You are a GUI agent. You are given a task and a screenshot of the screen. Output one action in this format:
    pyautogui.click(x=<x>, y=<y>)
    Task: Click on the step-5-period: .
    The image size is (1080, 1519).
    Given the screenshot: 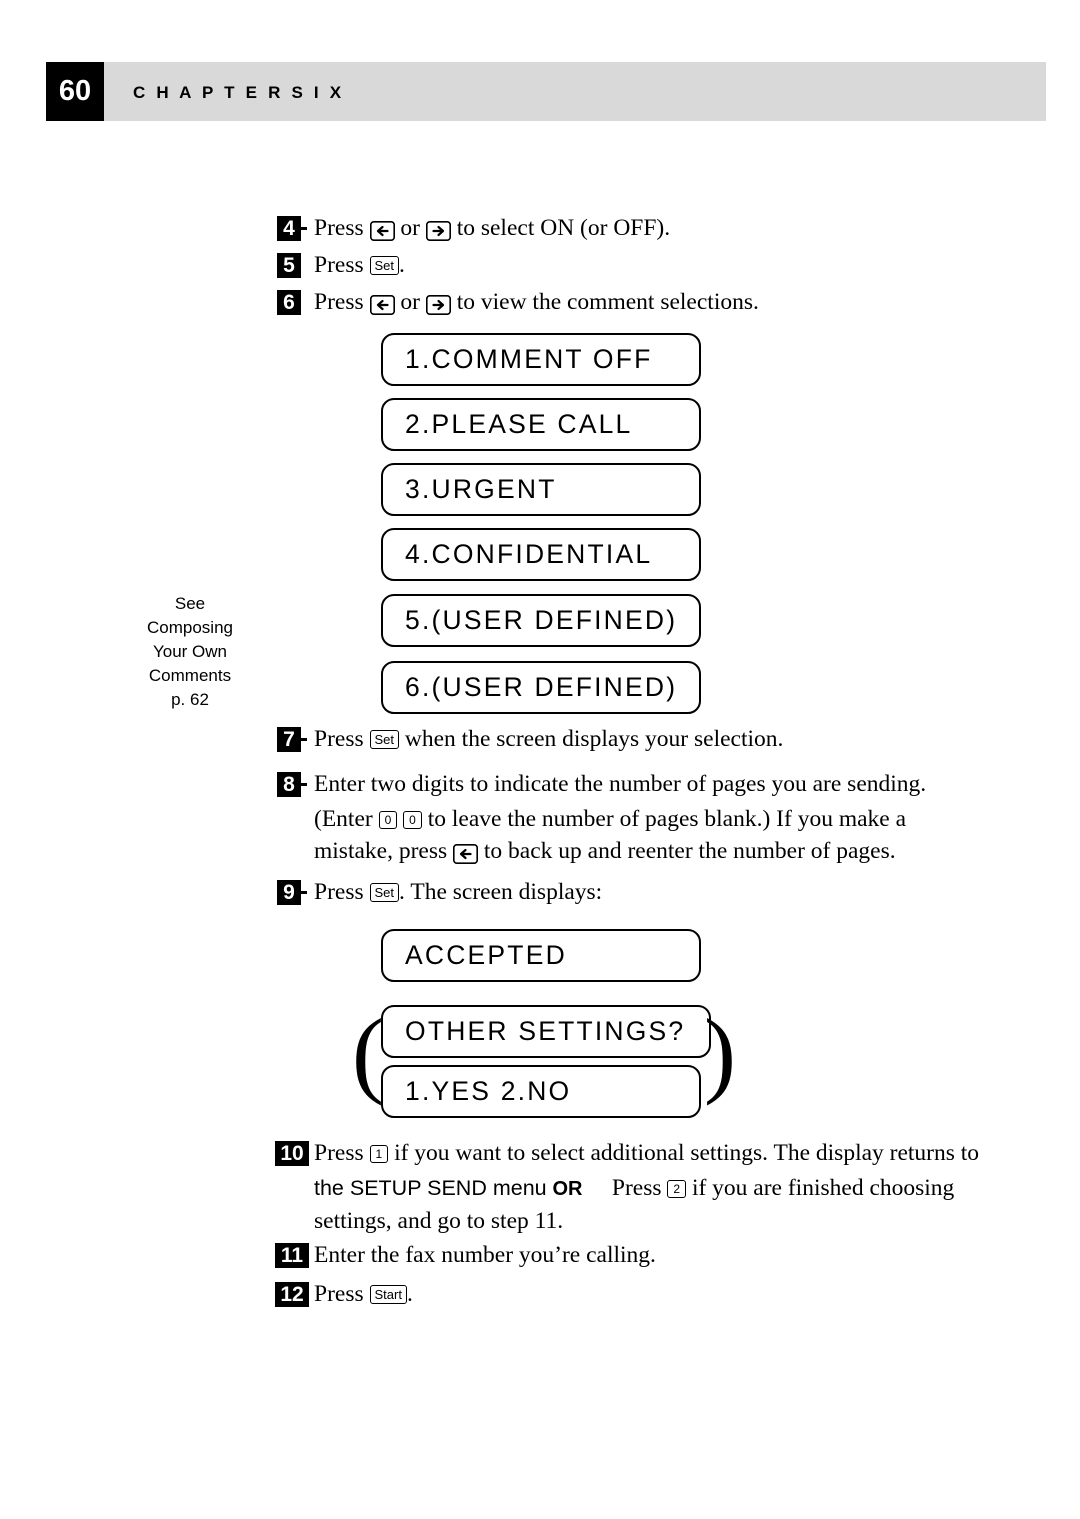 What is the action you would take?
    pyautogui.click(x=402, y=265)
    